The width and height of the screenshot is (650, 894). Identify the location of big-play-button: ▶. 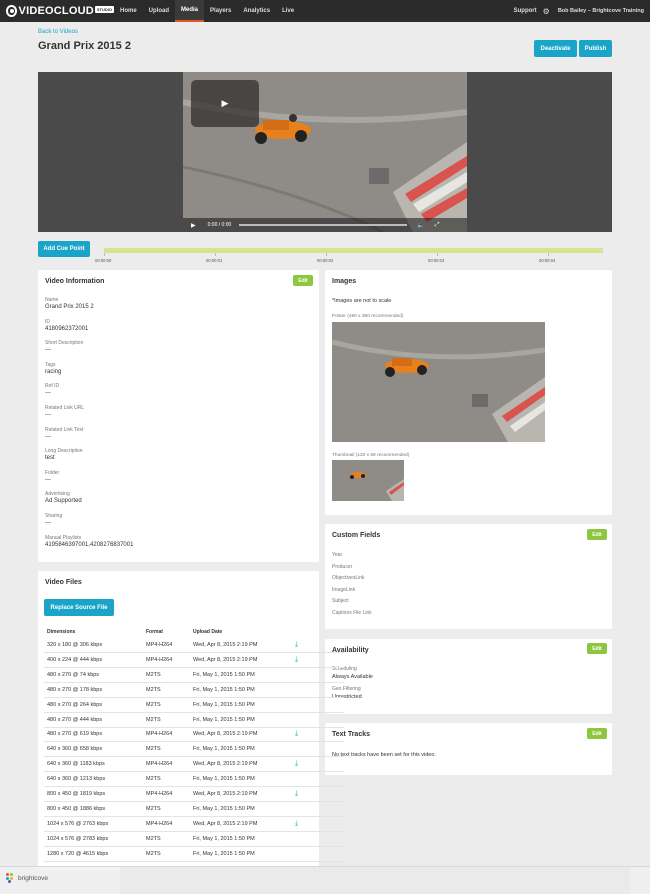
(225, 103).